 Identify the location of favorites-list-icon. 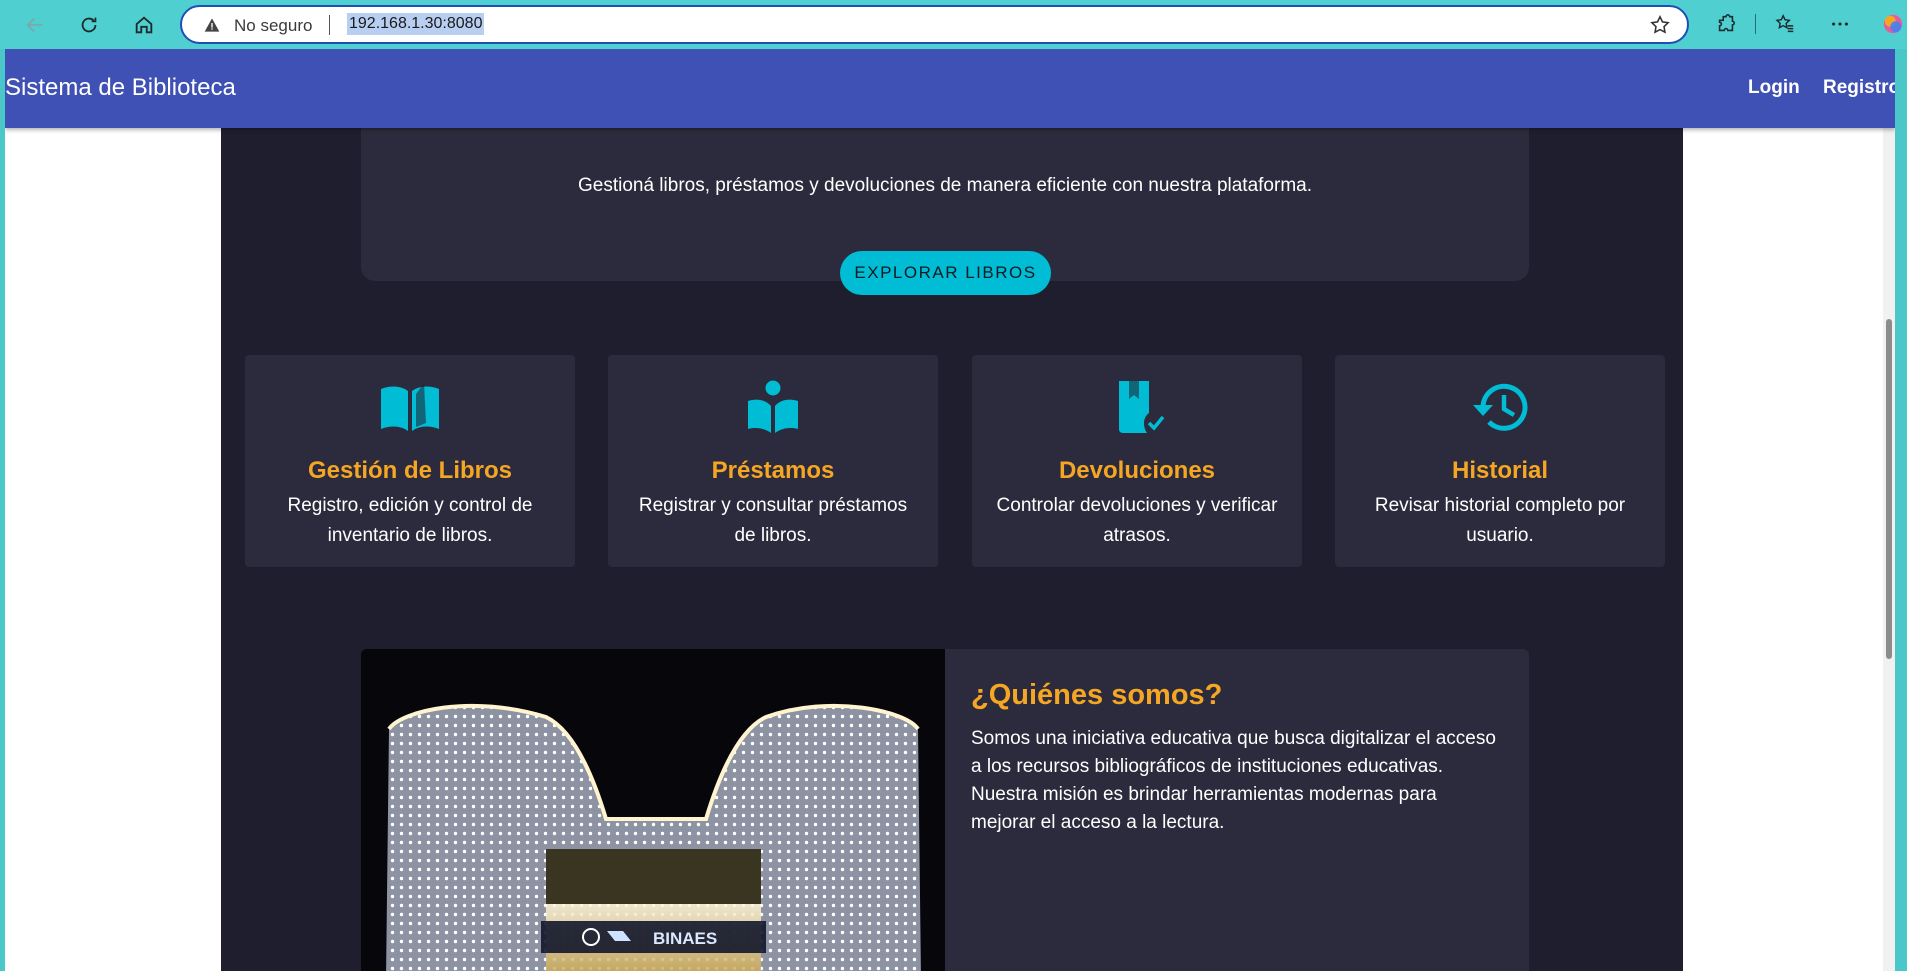
(1784, 23).